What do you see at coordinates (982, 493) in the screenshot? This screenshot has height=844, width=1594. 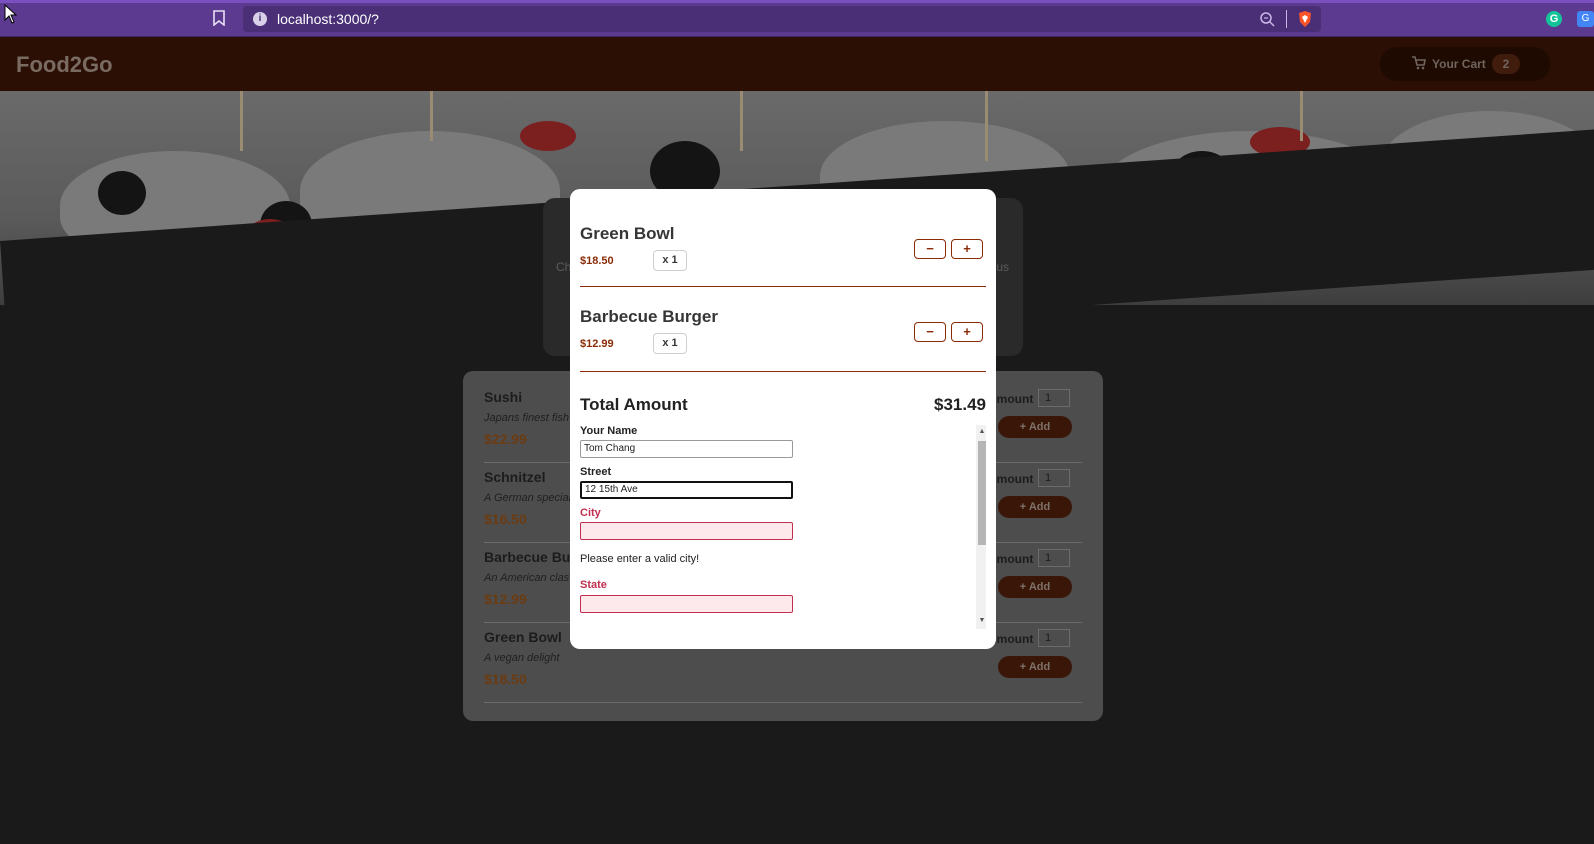 I see `scrollbar-thumb` at bounding box center [982, 493].